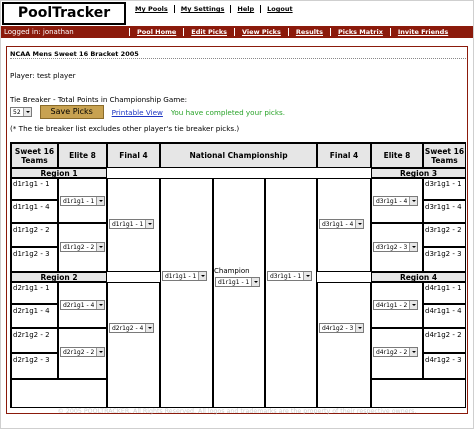 Image resolution: width=474 pixels, height=429 pixels. I want to click on team-r2-4: d2r1g2 - 3, so click(31, 360).